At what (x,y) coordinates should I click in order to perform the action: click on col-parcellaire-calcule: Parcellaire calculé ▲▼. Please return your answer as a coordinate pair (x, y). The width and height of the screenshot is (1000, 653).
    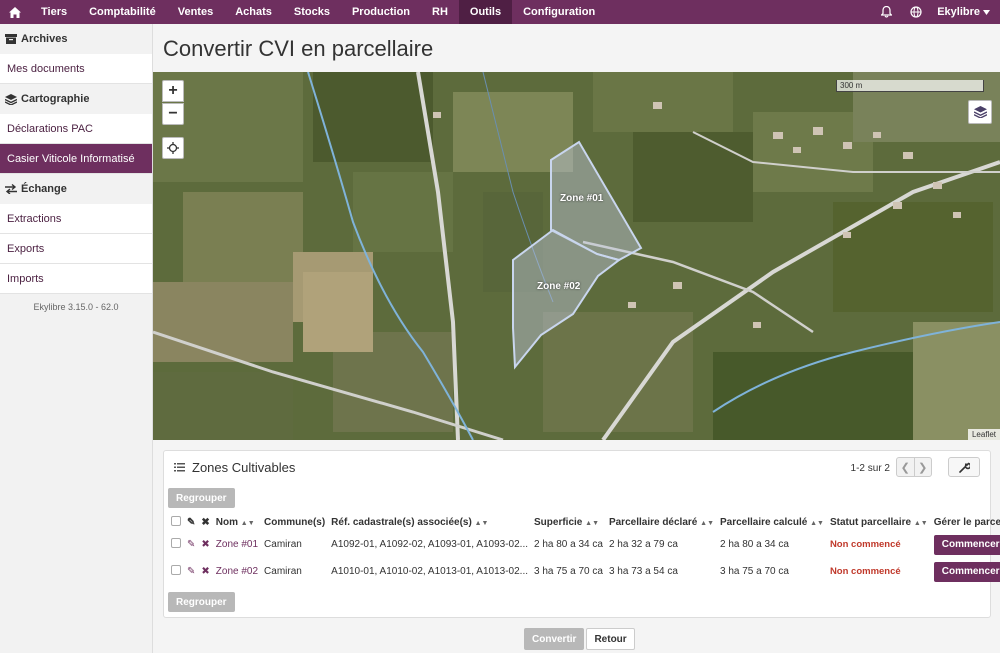
    Looking at the image, I should click on (772, 522).